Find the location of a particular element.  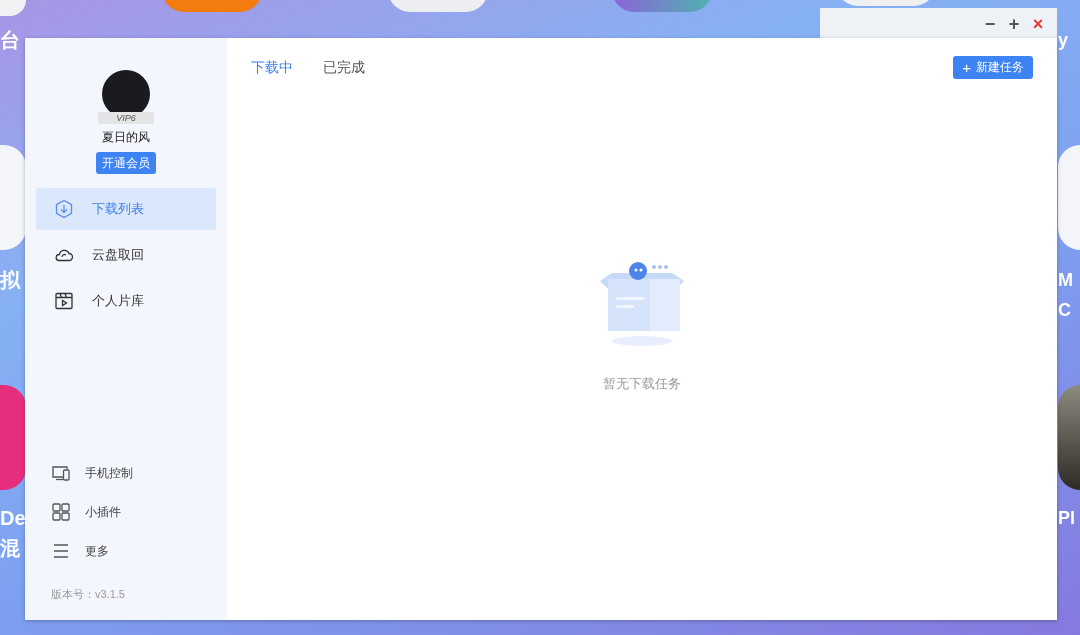

version-text: 版本号：v3.1.5 is located at coordinates (88, 594).